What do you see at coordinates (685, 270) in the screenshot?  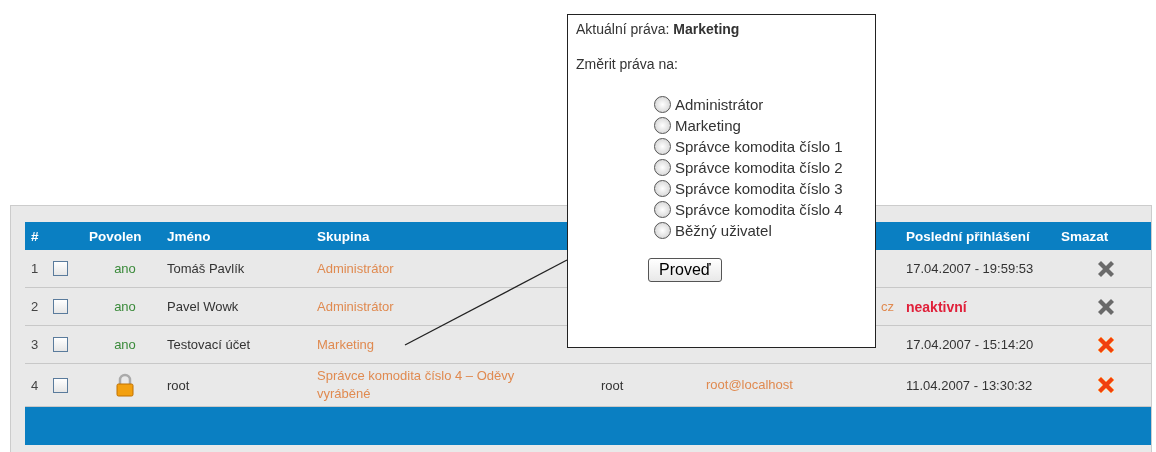 I see `submit-button: Proveď` at bounding box center [685, 270].